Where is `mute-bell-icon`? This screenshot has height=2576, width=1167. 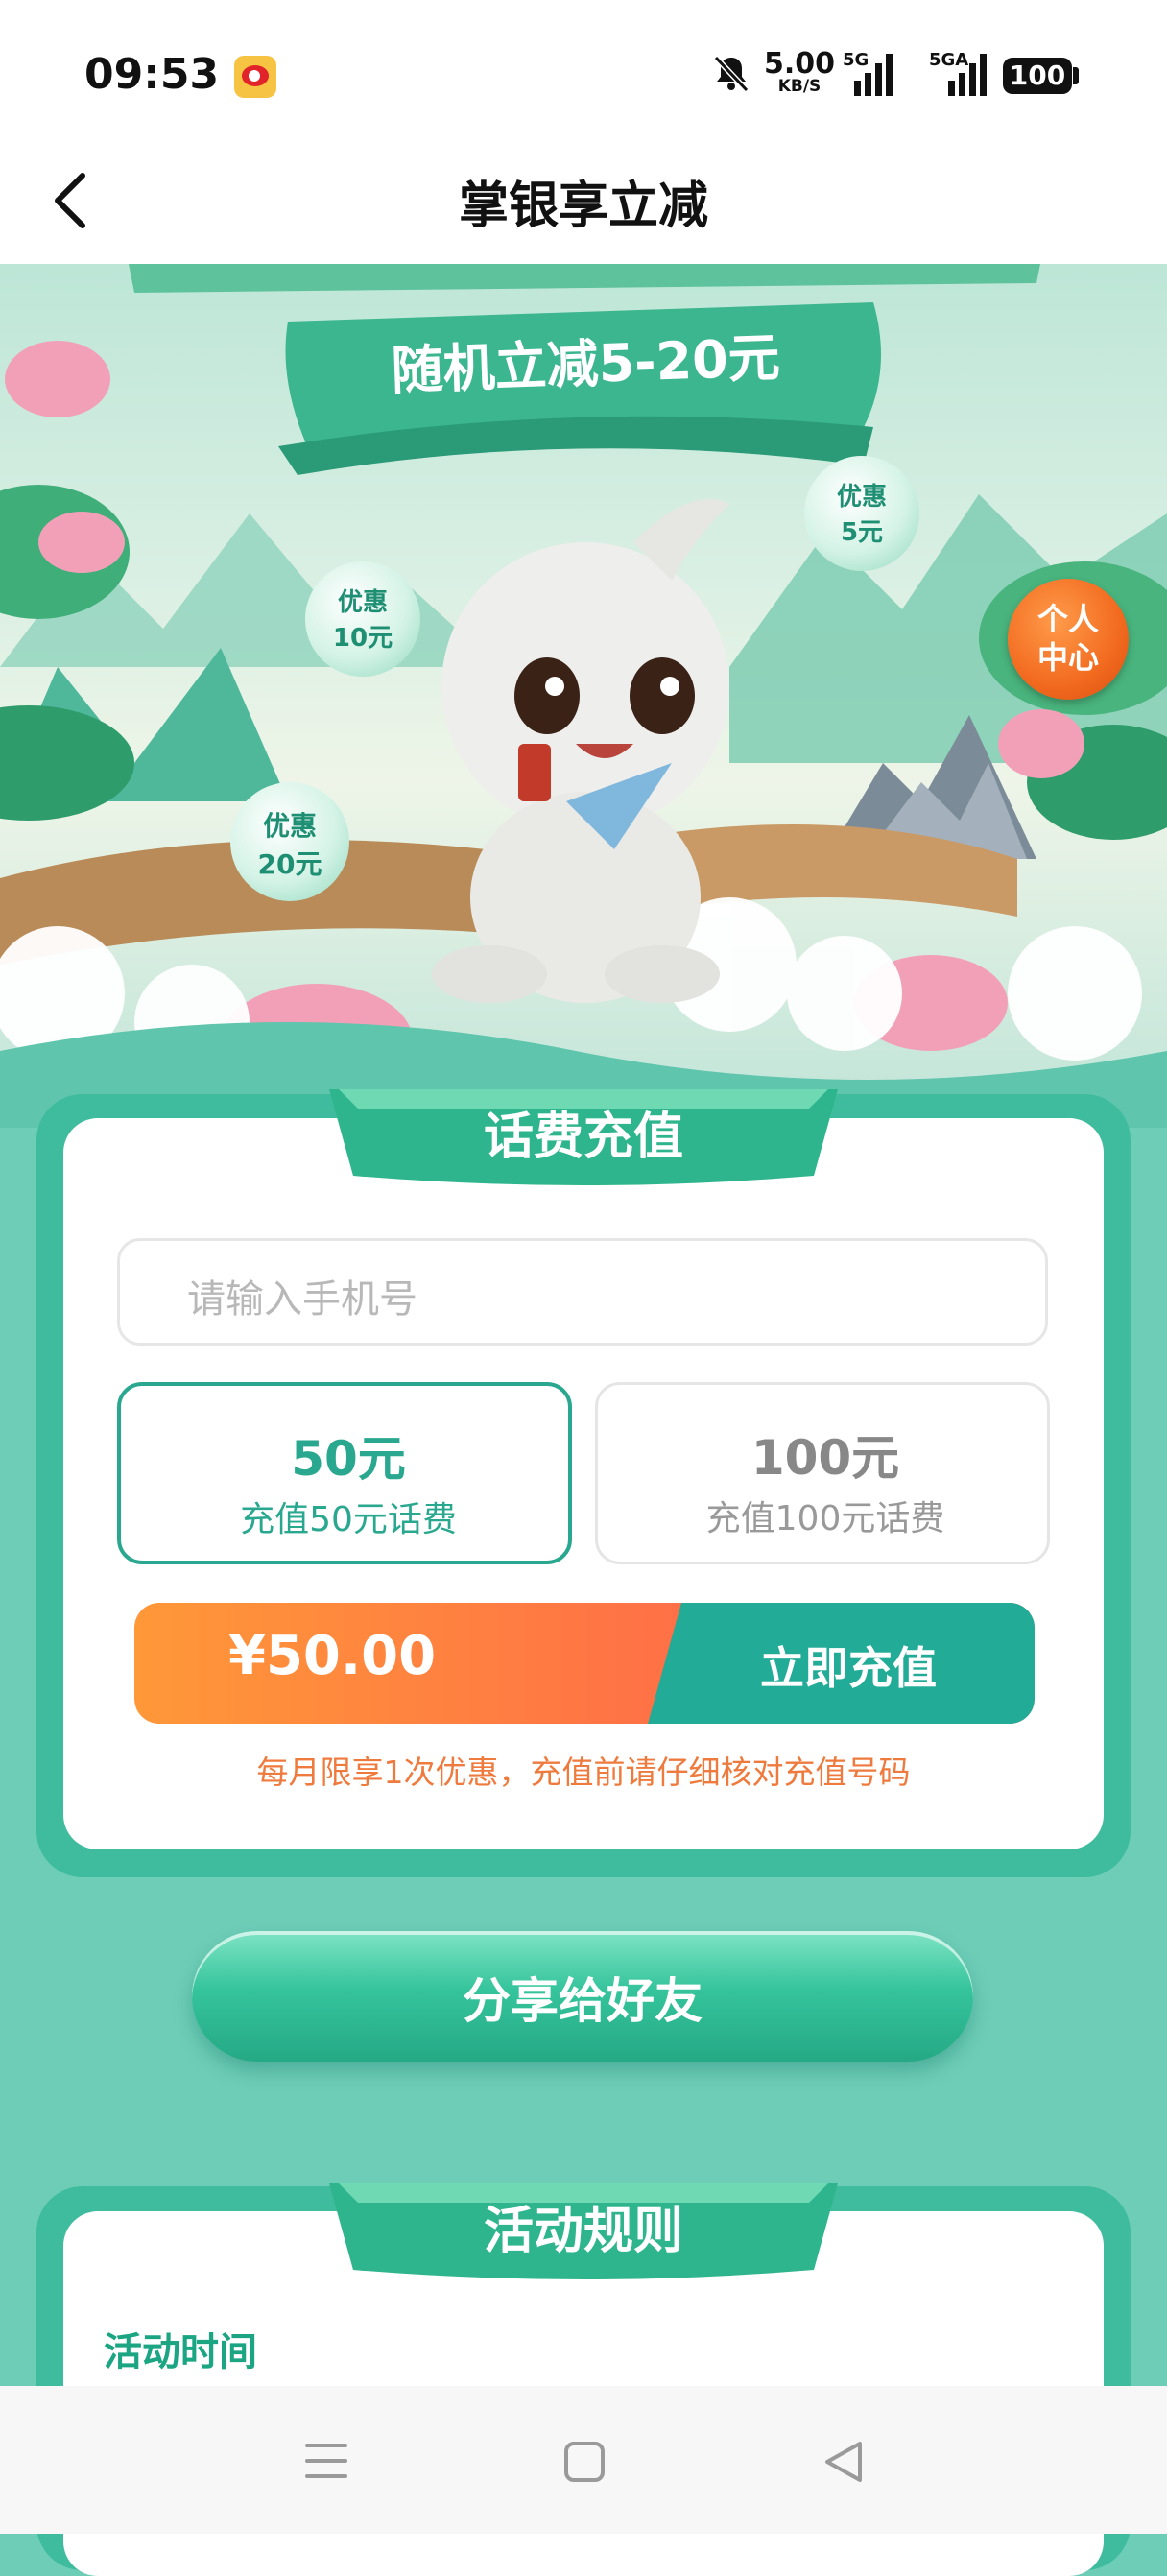 mute-bell-icon is located at coordinates (731, 74).